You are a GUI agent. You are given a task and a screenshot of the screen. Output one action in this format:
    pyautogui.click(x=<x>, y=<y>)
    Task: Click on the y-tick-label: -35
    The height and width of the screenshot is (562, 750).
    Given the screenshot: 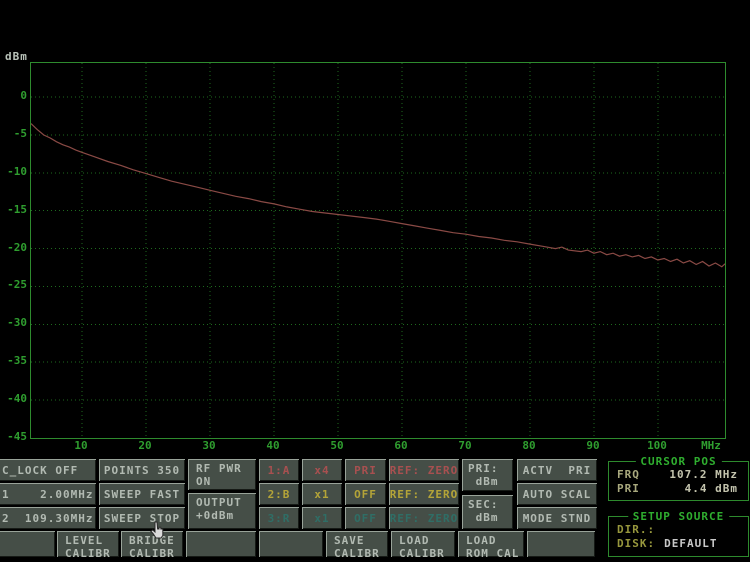 What is the action you would take?
    pyautogui.click(x=17, y=360)
    